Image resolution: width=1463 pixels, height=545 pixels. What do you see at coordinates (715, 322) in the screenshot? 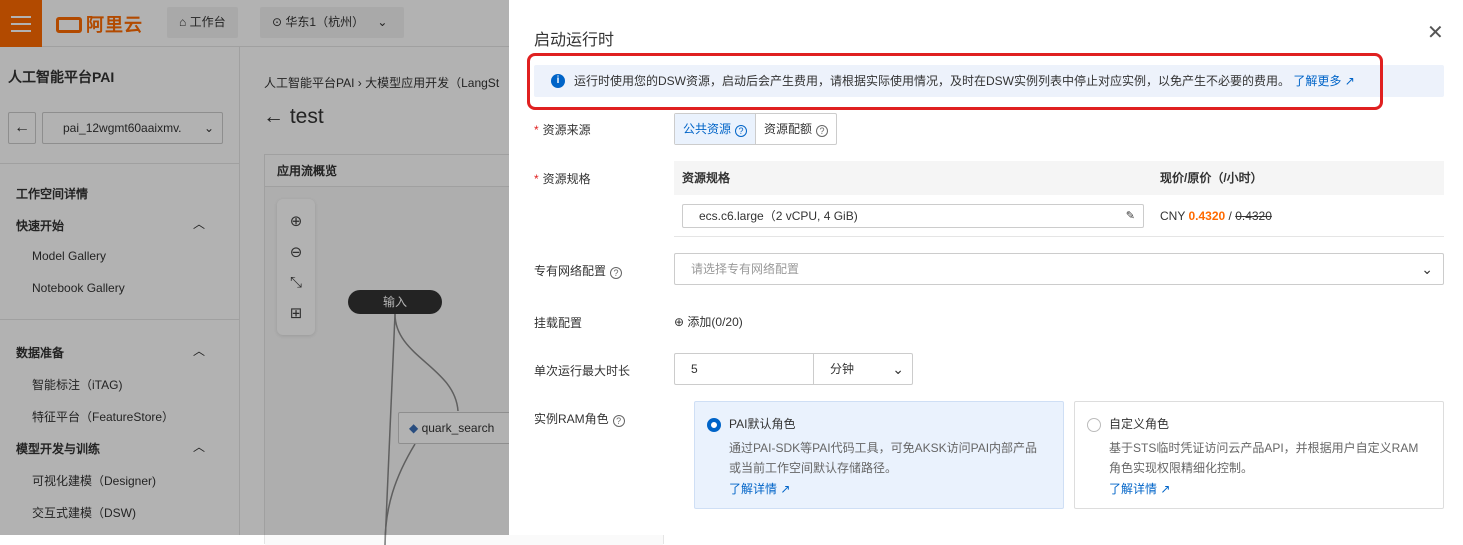
I see `add-mount-label: 添加(0/20)` at bounding box center [715, 322].